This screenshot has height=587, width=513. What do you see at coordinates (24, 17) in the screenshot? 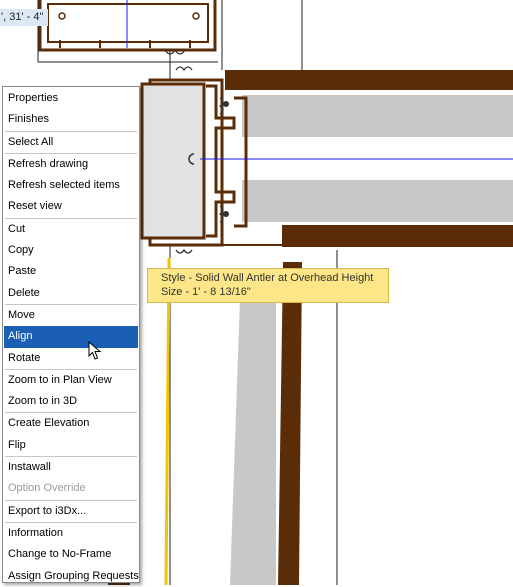
I see `coordinate-readout: ', 31' - 4"` at bounding box center [24, 17].